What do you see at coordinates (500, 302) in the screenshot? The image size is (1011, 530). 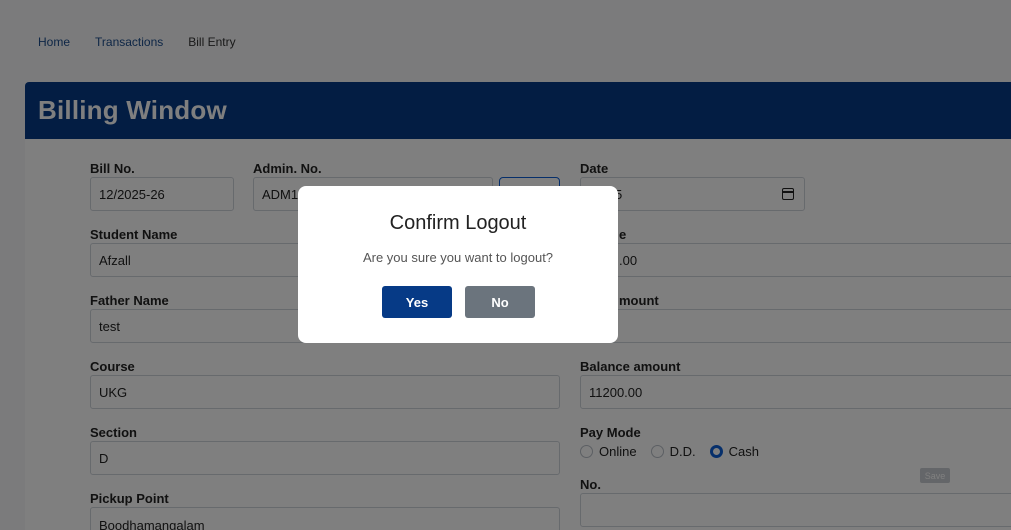 I see `no-button: No` at bounding box center [500, 302].